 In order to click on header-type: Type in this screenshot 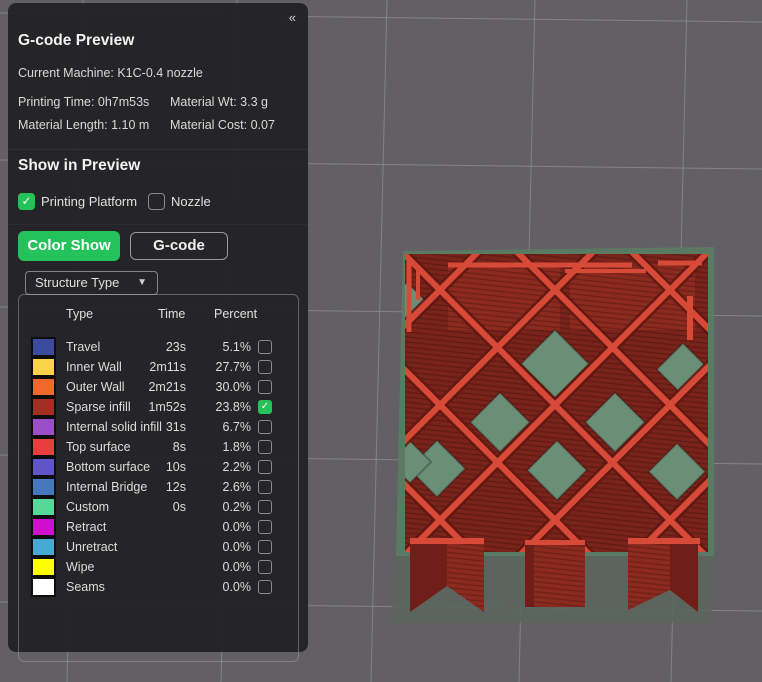, I will do `click(80, 314)`.